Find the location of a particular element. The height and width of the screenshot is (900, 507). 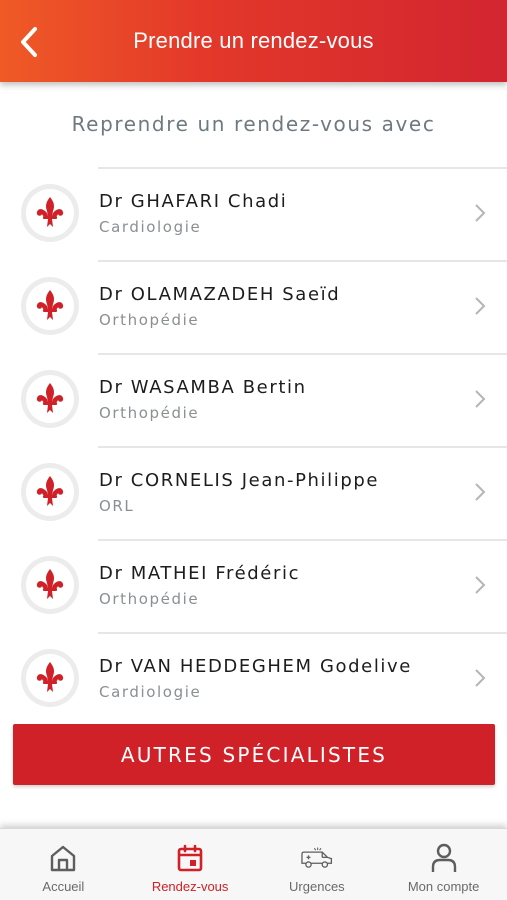

tab-label: Rendez-vous is located at coordinates (190, 886).